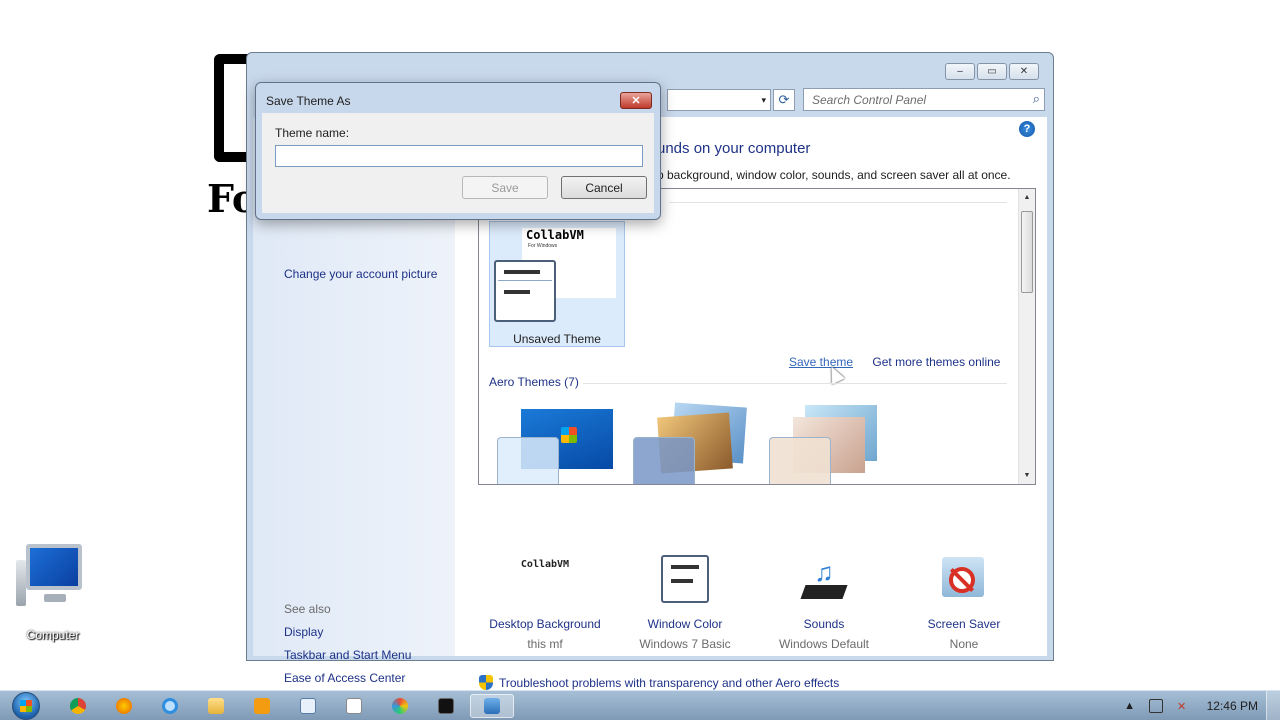  Describe the element at coordinates (557, 284) in the screenshot. I see `unsaved-theme-tile: CollabVM For Windows Unsaved Theme` at that location.